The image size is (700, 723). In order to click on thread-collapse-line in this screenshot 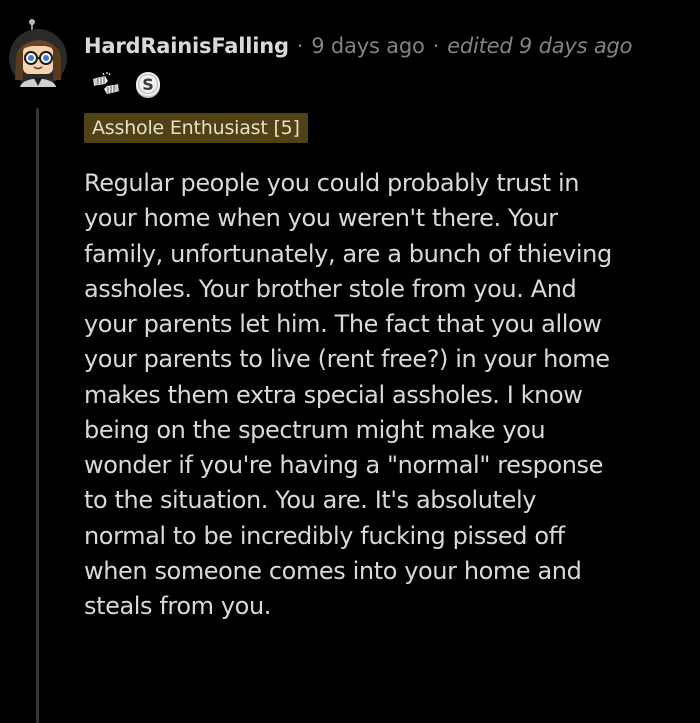, I will do `click(37, 415)`.